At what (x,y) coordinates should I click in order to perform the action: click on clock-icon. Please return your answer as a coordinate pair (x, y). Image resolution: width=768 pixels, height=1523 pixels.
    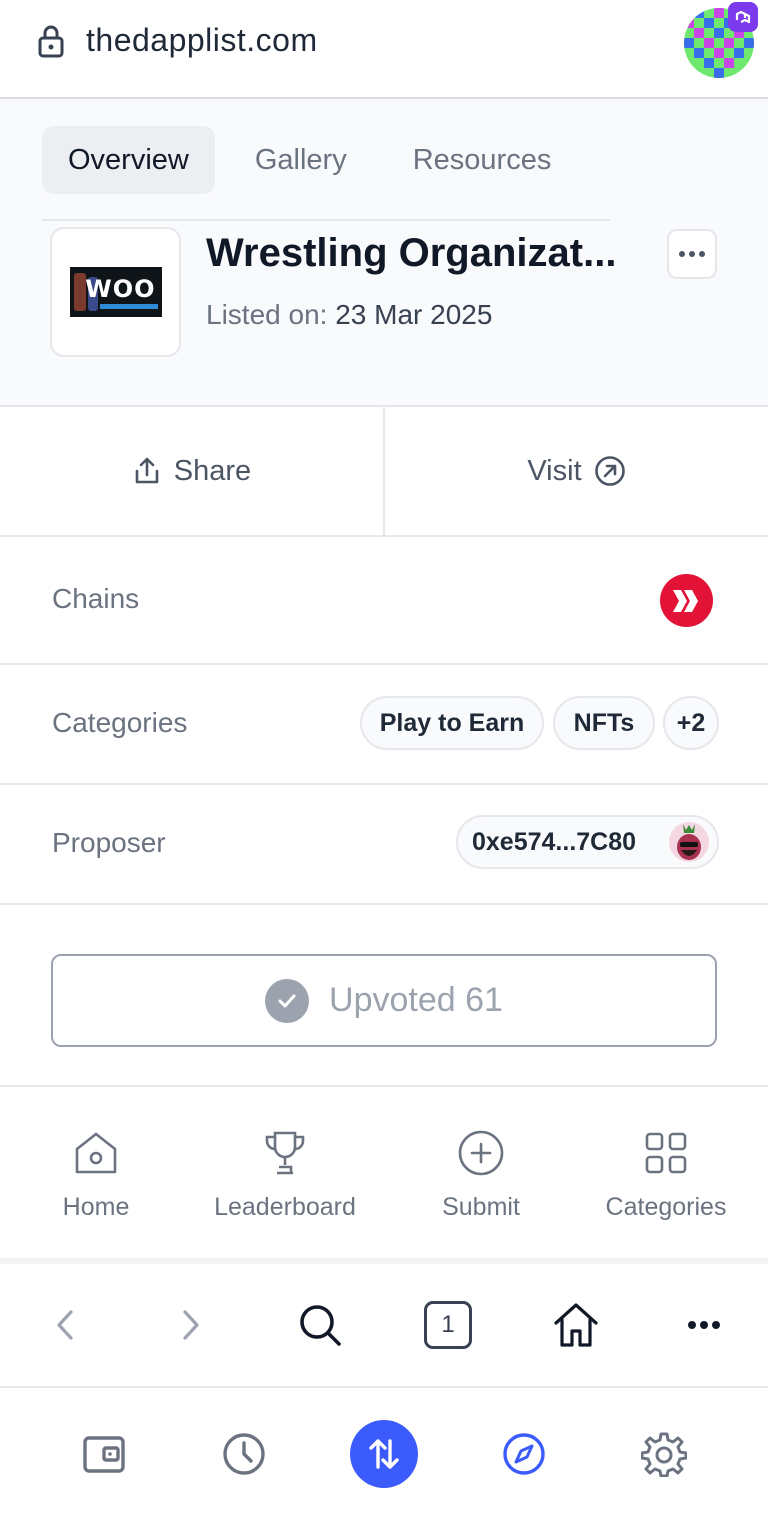
    Looking at the image, I should click on (244, 1454).